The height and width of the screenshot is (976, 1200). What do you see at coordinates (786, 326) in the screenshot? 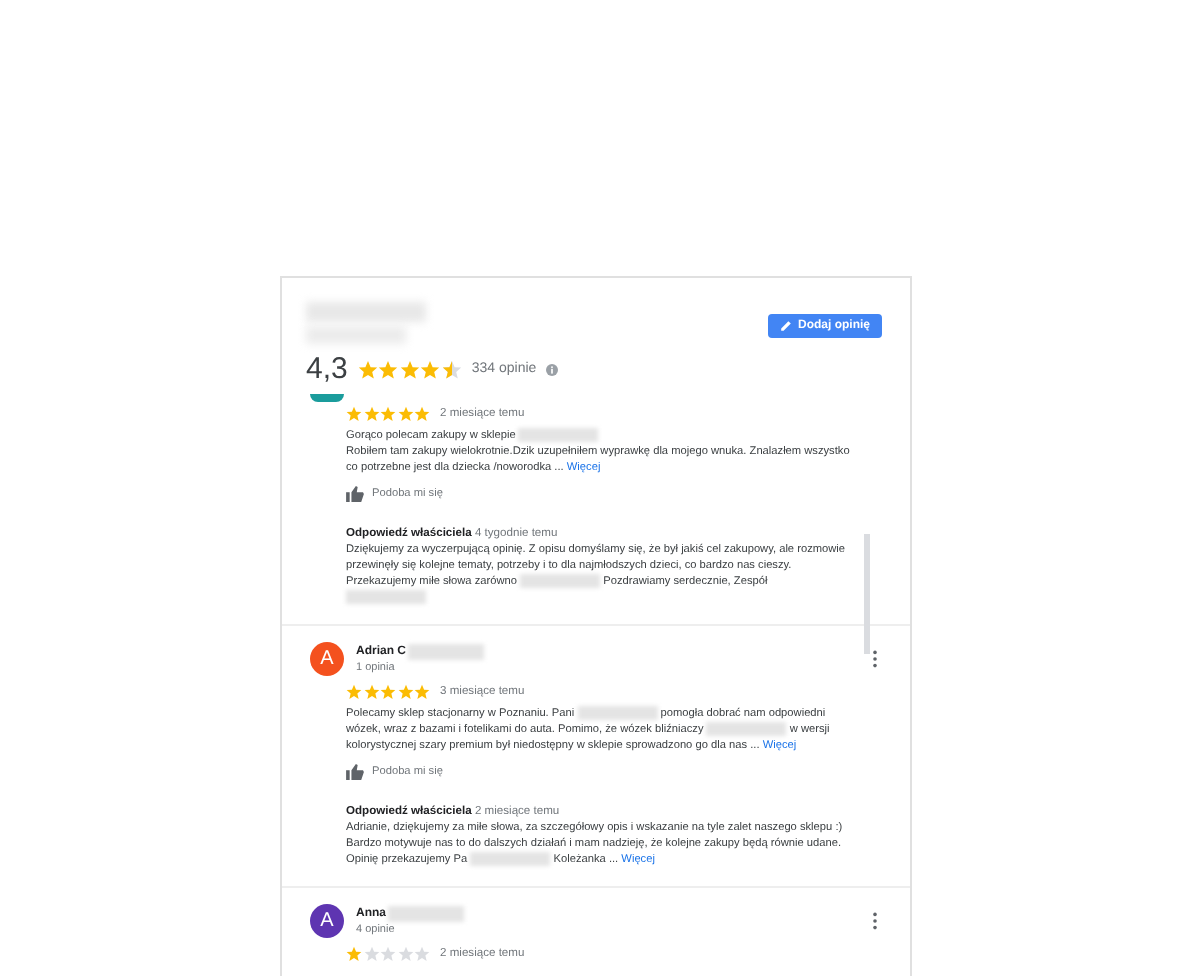
I see `pencil-icon` at bounding box center [786, 326].